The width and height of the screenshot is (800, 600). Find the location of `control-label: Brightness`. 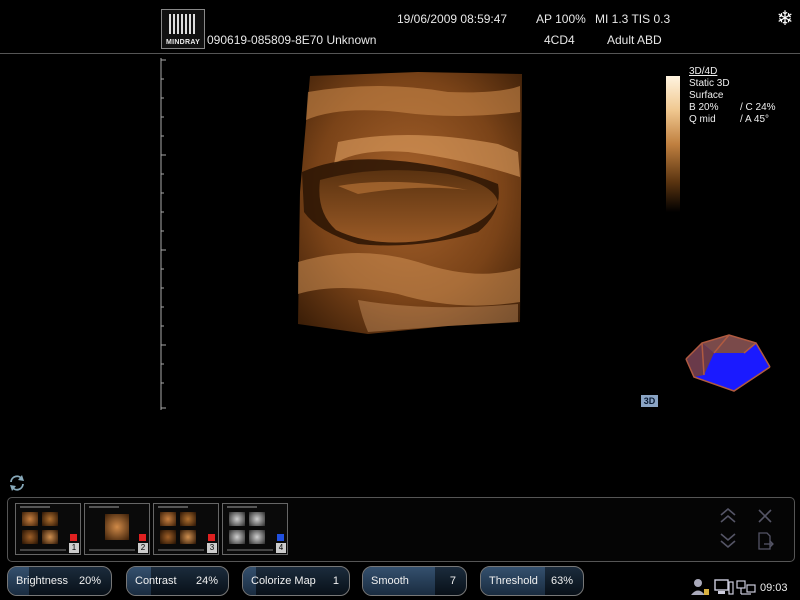

control-label: Brightness is located at coordinates (42, 581).